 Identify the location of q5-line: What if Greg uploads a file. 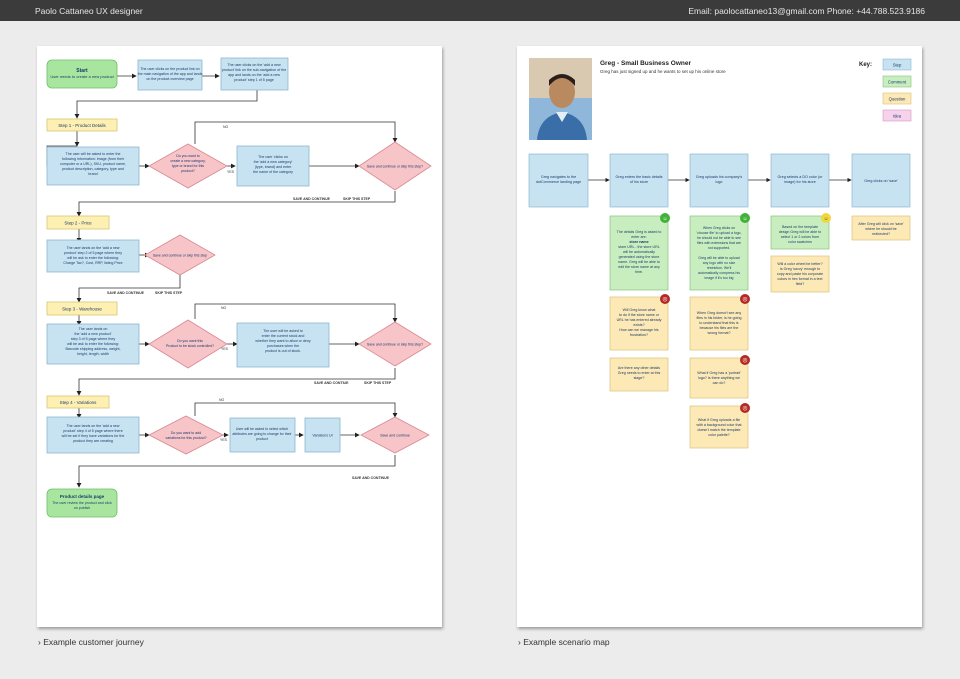
(719, 420).